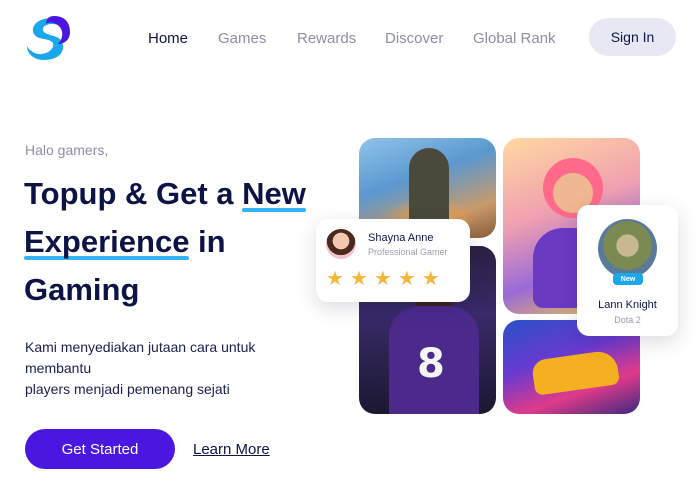 The image size is (698, 487). What do you see at coordinates (393, 260) in the screenshot?
I see `review-card: Shayna Anne Professional Gamer ★ ★ ★ ★ ★` at bounding box center [393, 260].